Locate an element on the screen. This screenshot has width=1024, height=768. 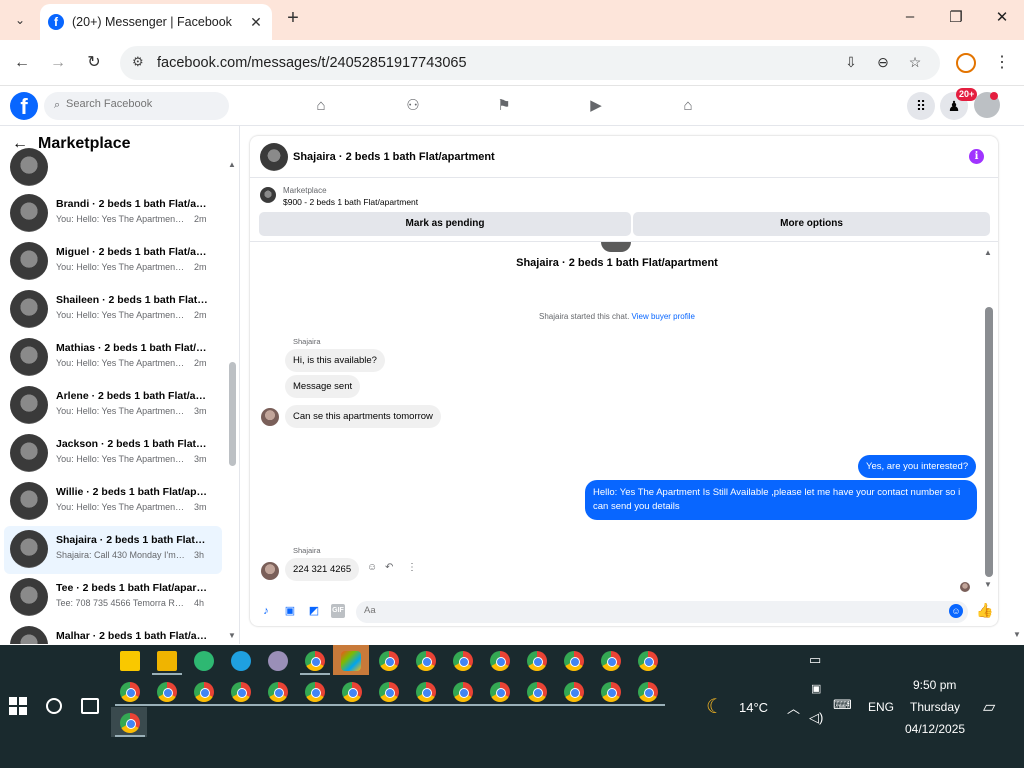
profile-icon is located at coordinates (966, 63).